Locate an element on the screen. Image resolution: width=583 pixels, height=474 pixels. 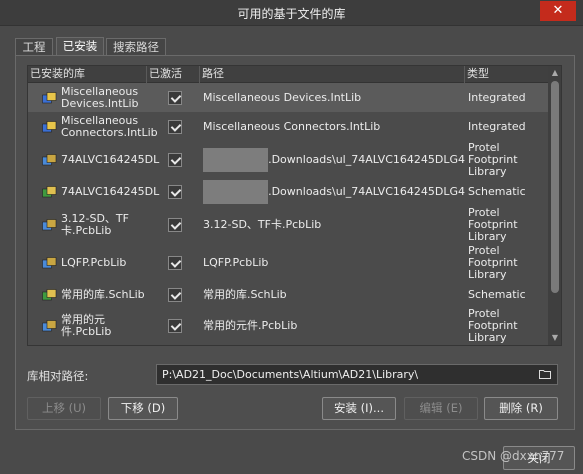
library-path: Miscellaneous Devices.IntLib is located at coordinates (282, 97).